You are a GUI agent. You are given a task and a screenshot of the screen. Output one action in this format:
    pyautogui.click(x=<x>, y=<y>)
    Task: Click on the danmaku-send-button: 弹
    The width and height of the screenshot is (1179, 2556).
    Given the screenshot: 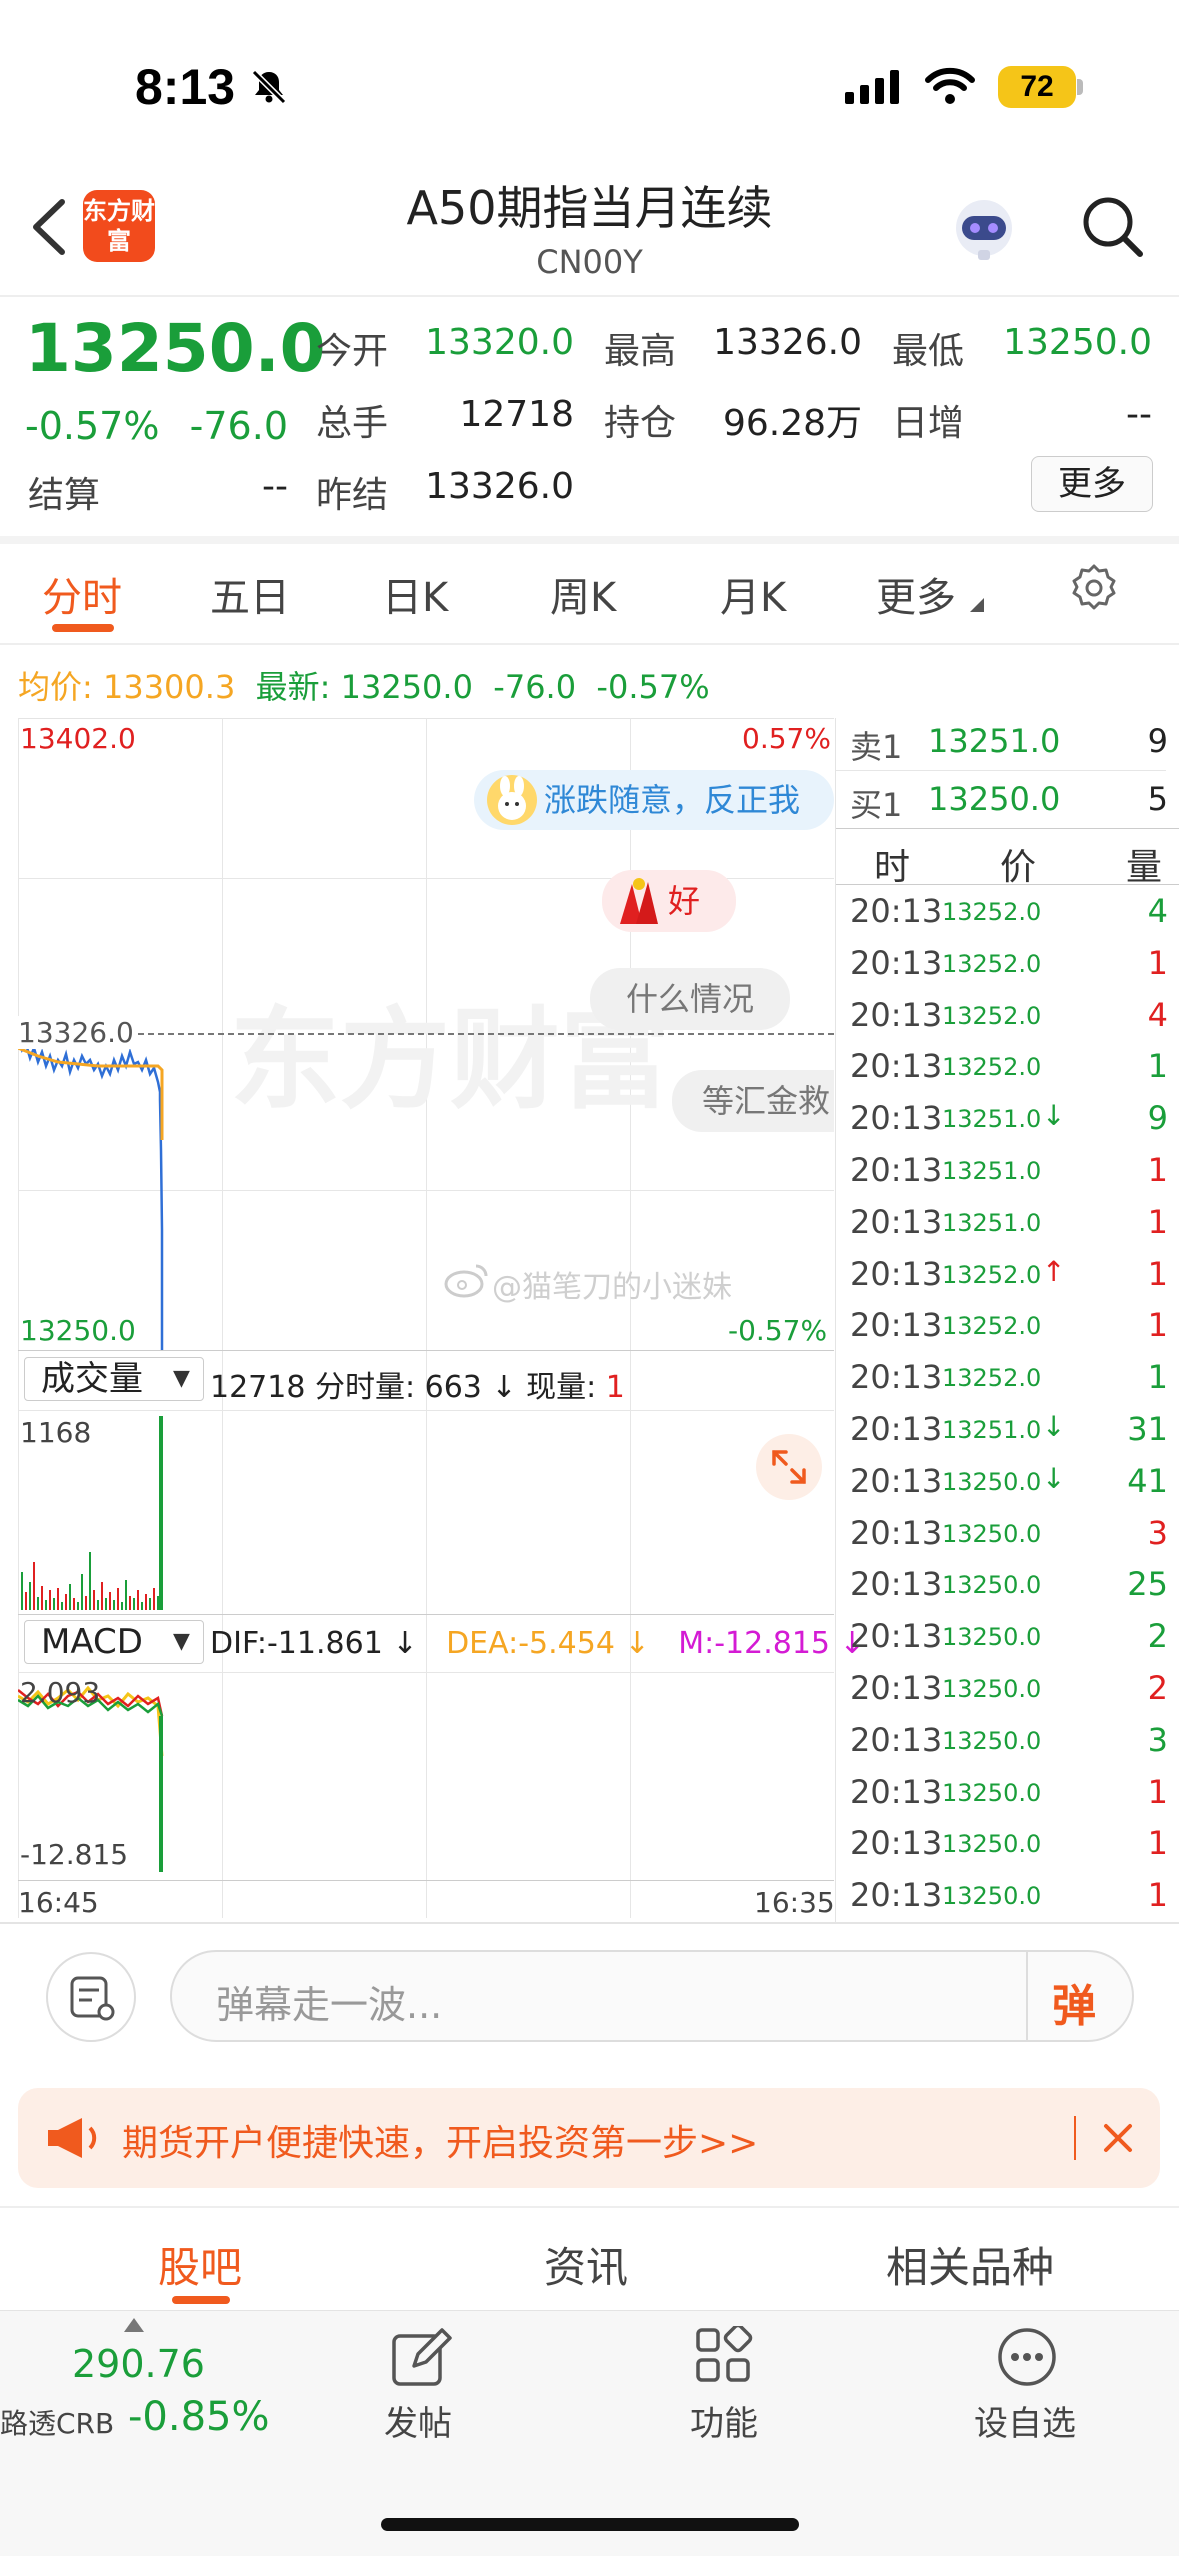 What is the action you would take?
    pyautogui.click(x=1074, y=2002)
    